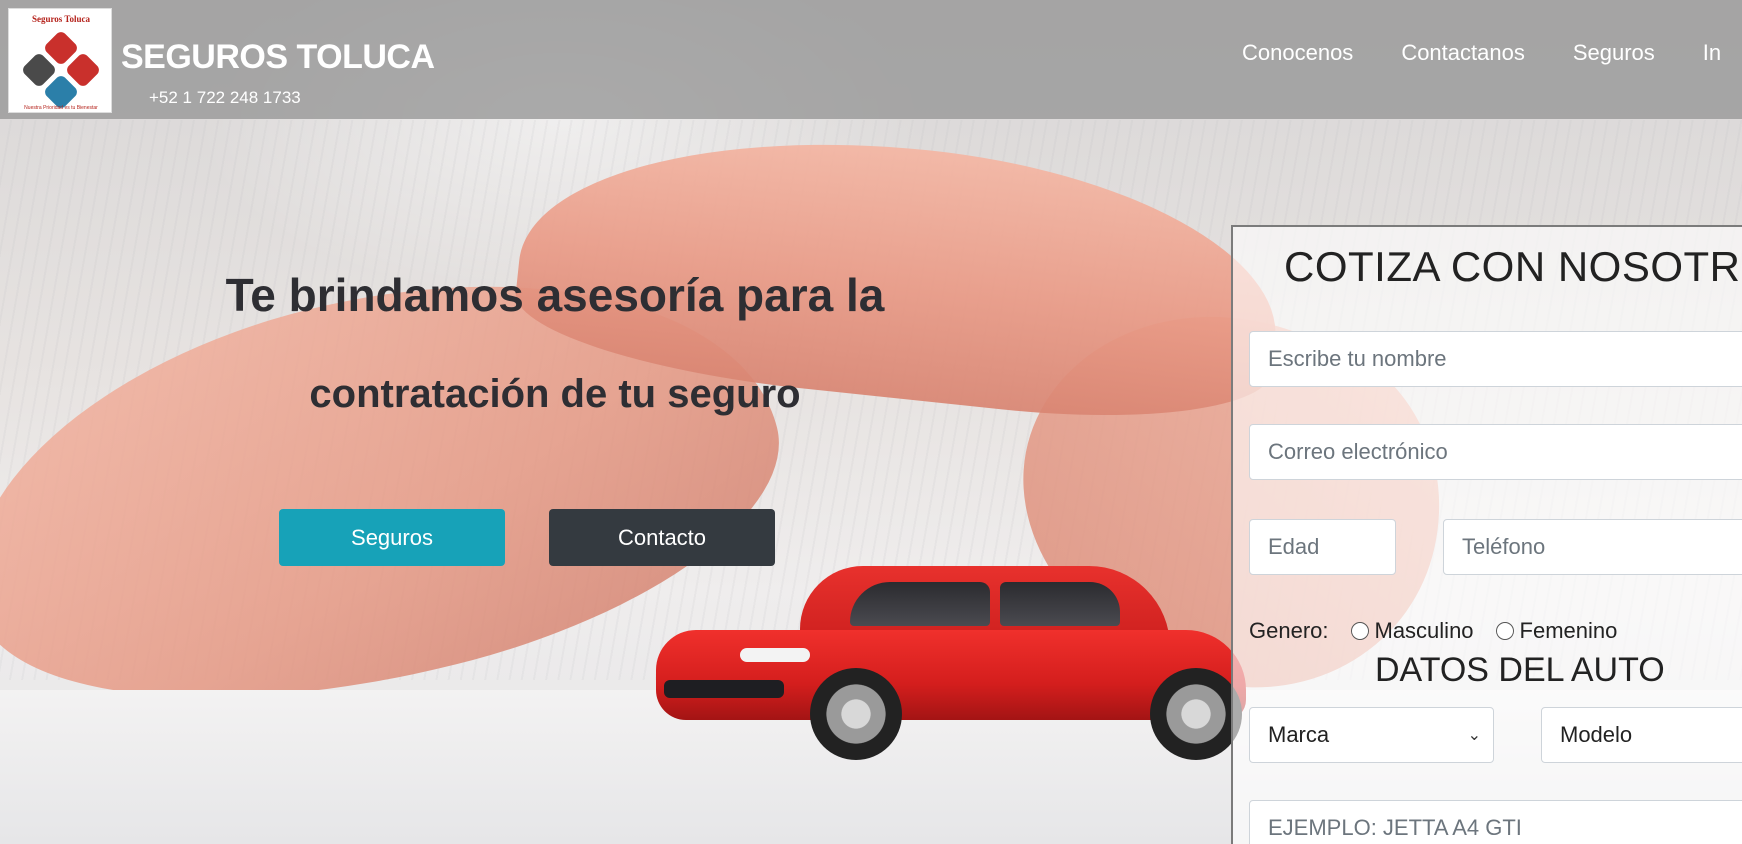  I want to click on version-input, so click(1495, 822).